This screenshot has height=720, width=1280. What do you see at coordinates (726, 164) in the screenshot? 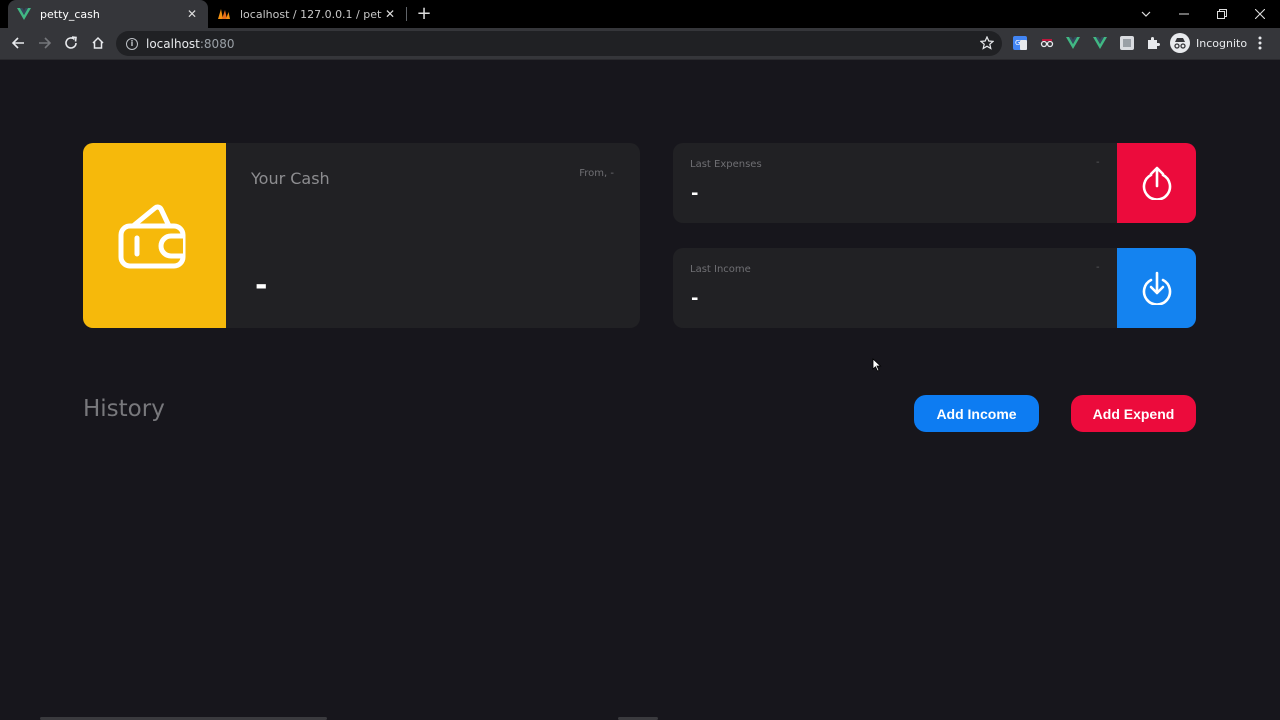
I see `last-expenses-label: Last Expenses` at bounding box center [726, 164].